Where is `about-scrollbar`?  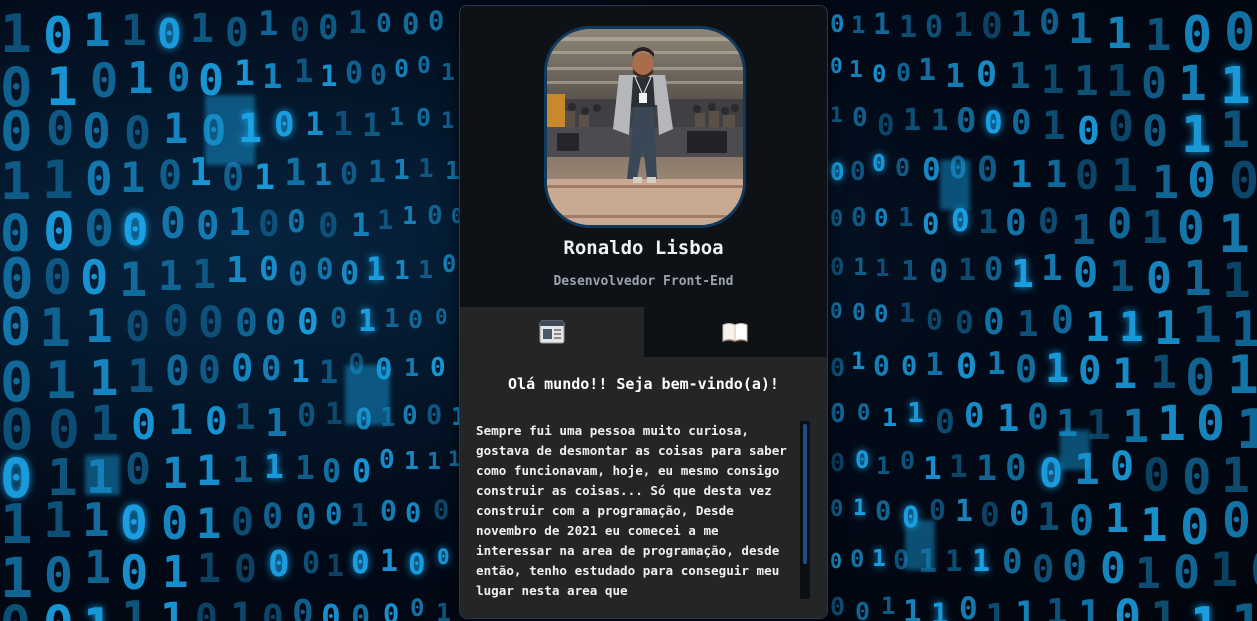 about-scrollbar is located at coordinates (805, 510).